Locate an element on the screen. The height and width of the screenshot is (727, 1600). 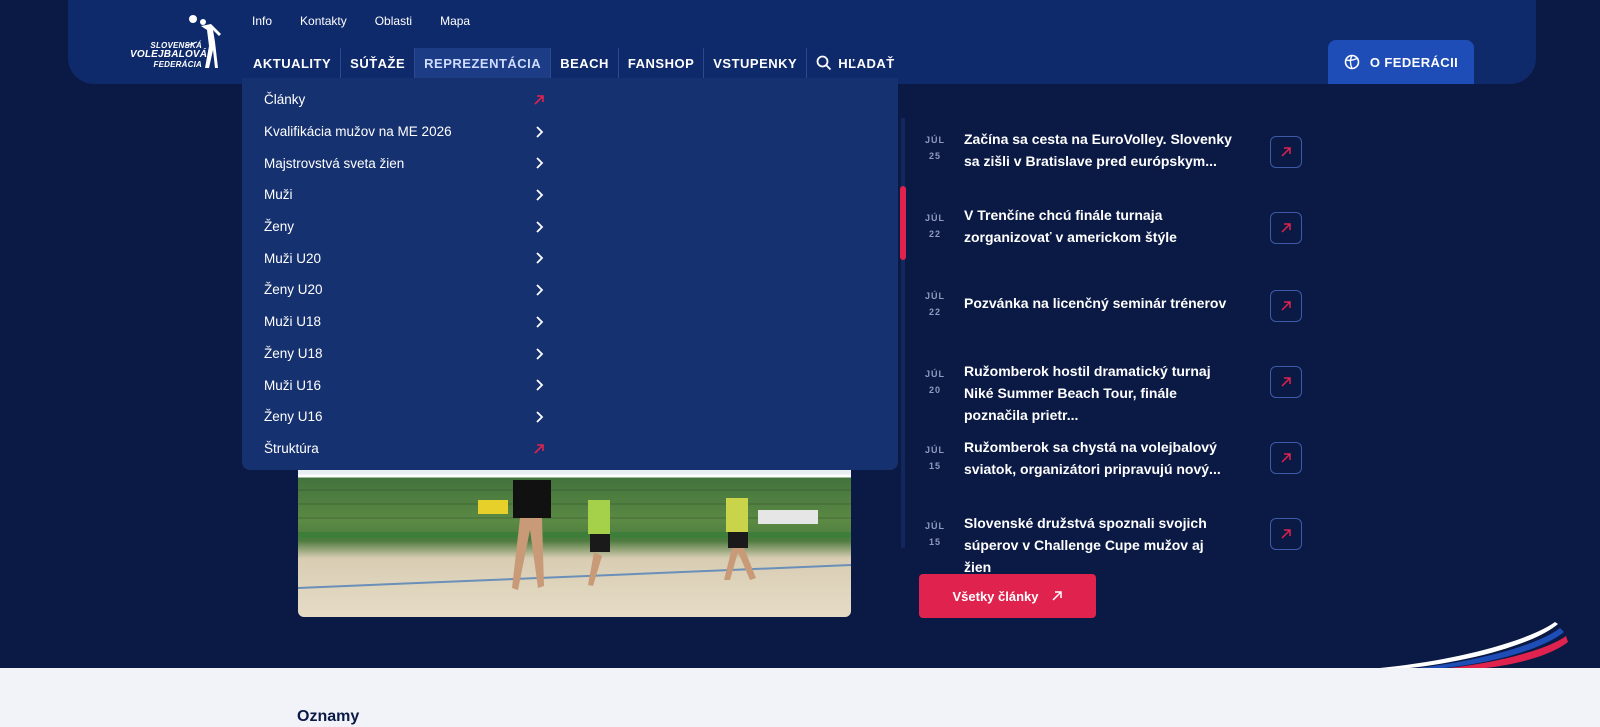
dropdown-item-kvalifikacia: Kvalifikácia mužov na ME 2026 is located at coordinates (401, 132).